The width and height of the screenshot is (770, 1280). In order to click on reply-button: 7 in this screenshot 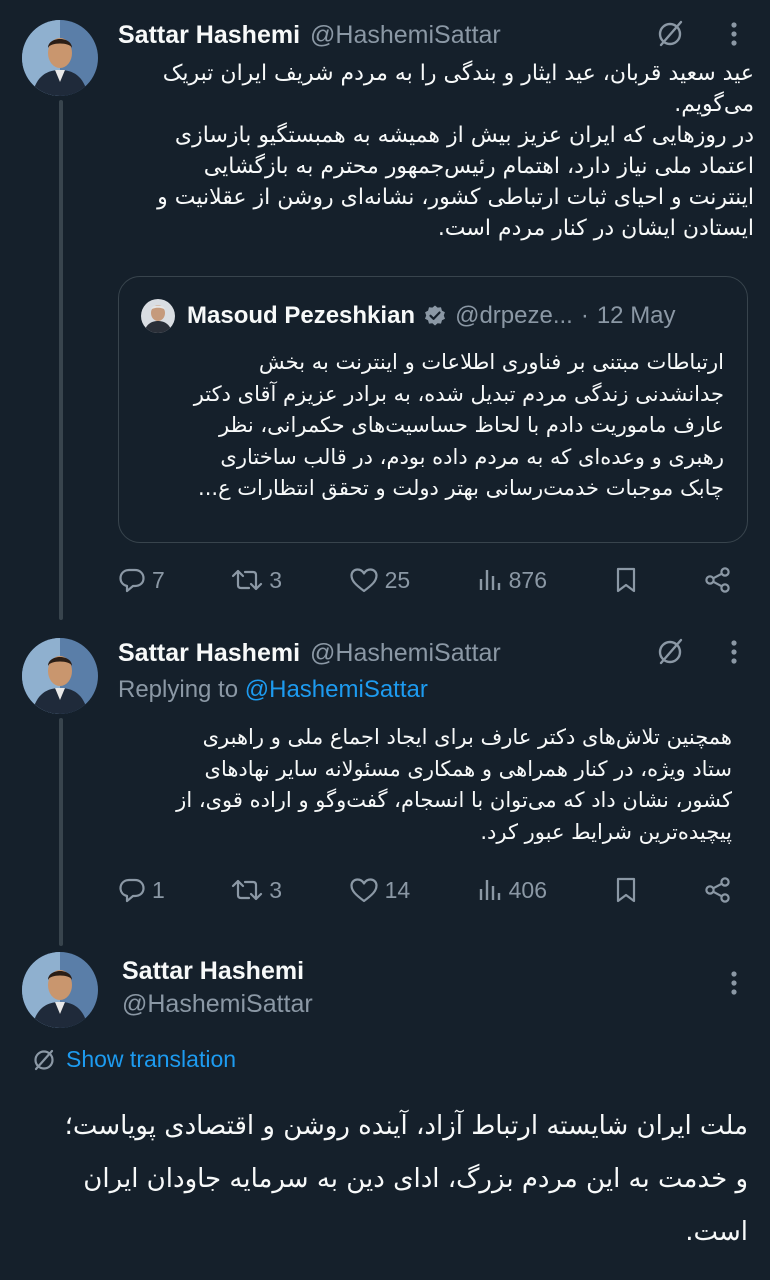, I will do `click(141, 580)`.